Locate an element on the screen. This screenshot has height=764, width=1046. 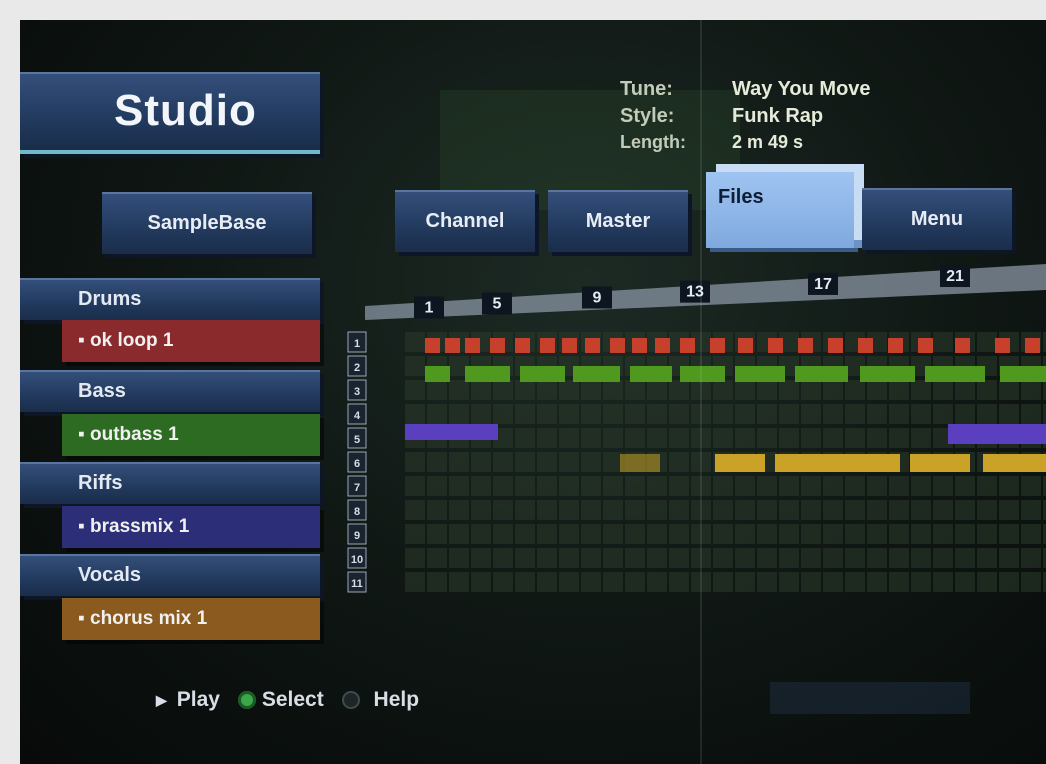
bar-marker-label: 9 is located at coordinates (597, 298).